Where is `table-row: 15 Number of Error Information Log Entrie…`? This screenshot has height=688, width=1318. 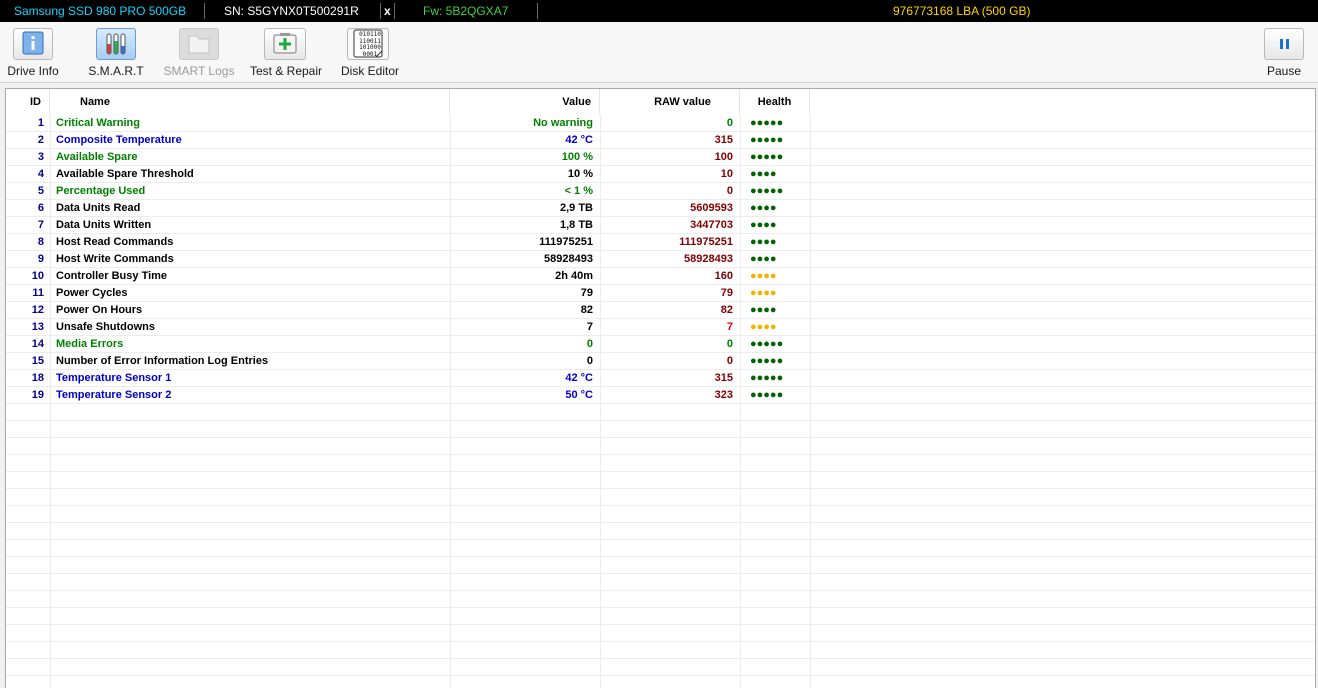 table-row: 15 Number of Error Information Log Entrie… is located at coordinates (660, 361).